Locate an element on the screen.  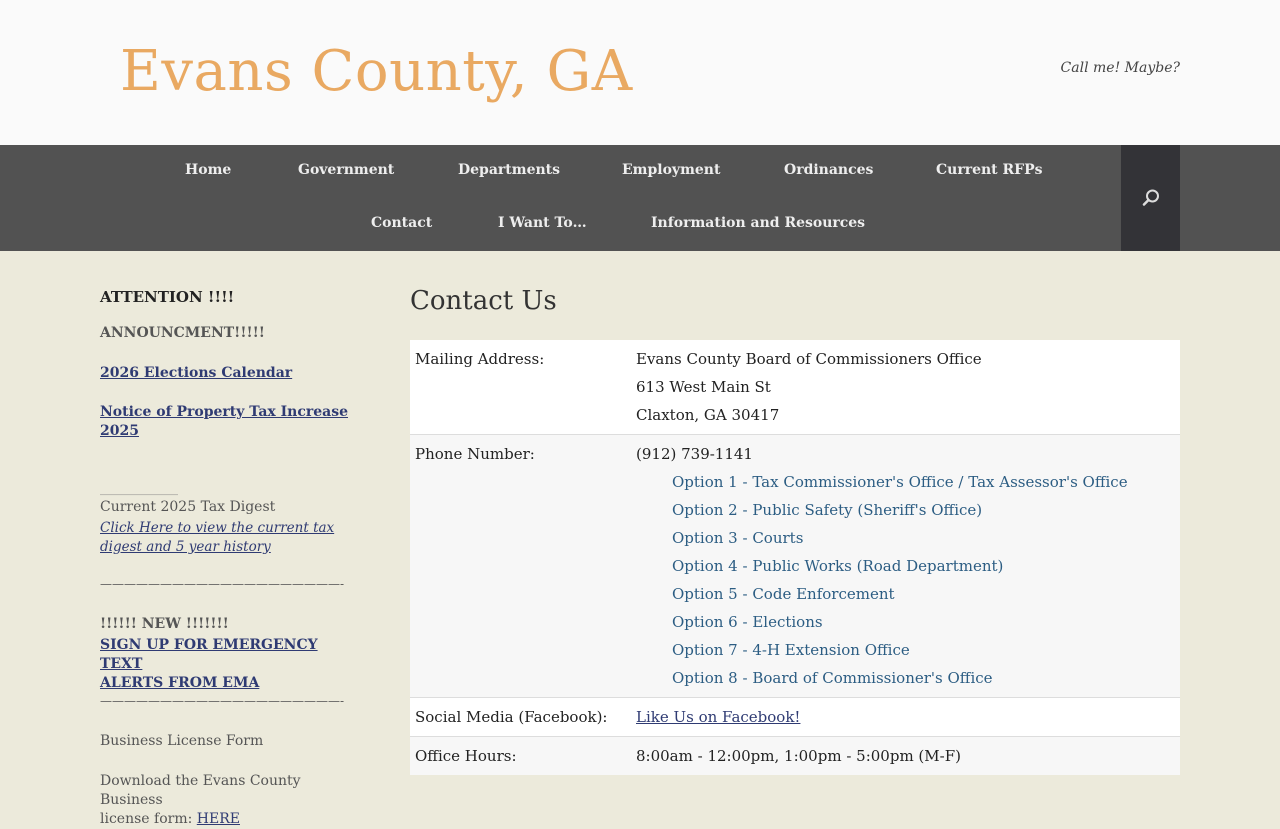
tax-increase-link-year: 2025 is located at coordinates (119, 431).